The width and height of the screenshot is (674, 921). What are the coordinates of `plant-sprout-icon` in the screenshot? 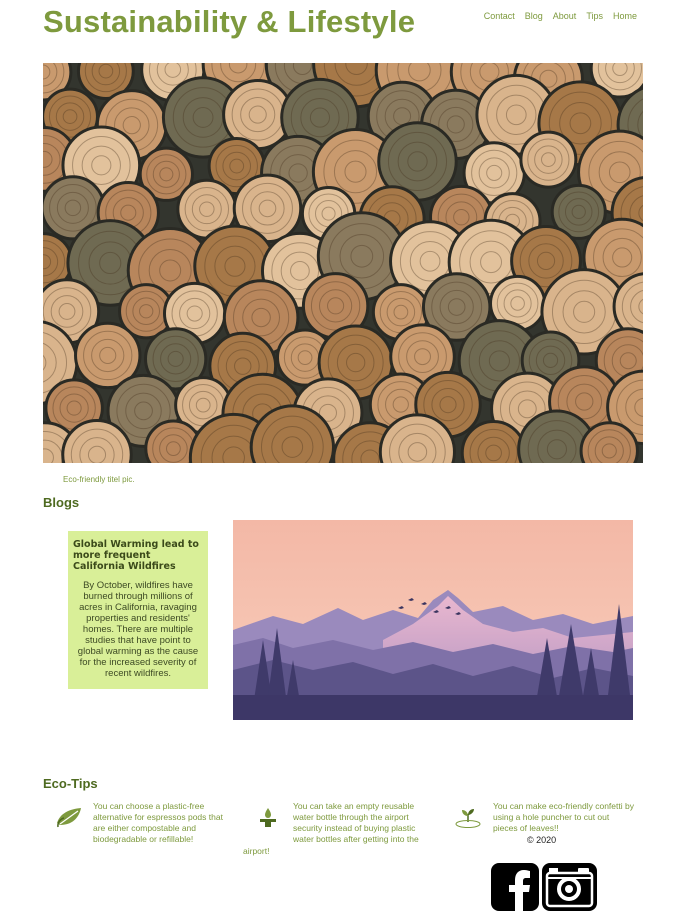 It's located at (468, 818).